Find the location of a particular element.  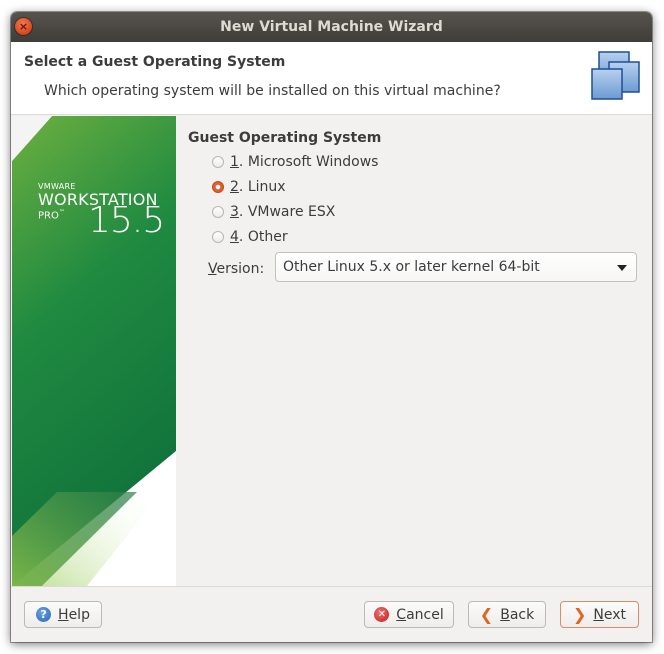

version-label: Version: is located at coordinates (236, 269).